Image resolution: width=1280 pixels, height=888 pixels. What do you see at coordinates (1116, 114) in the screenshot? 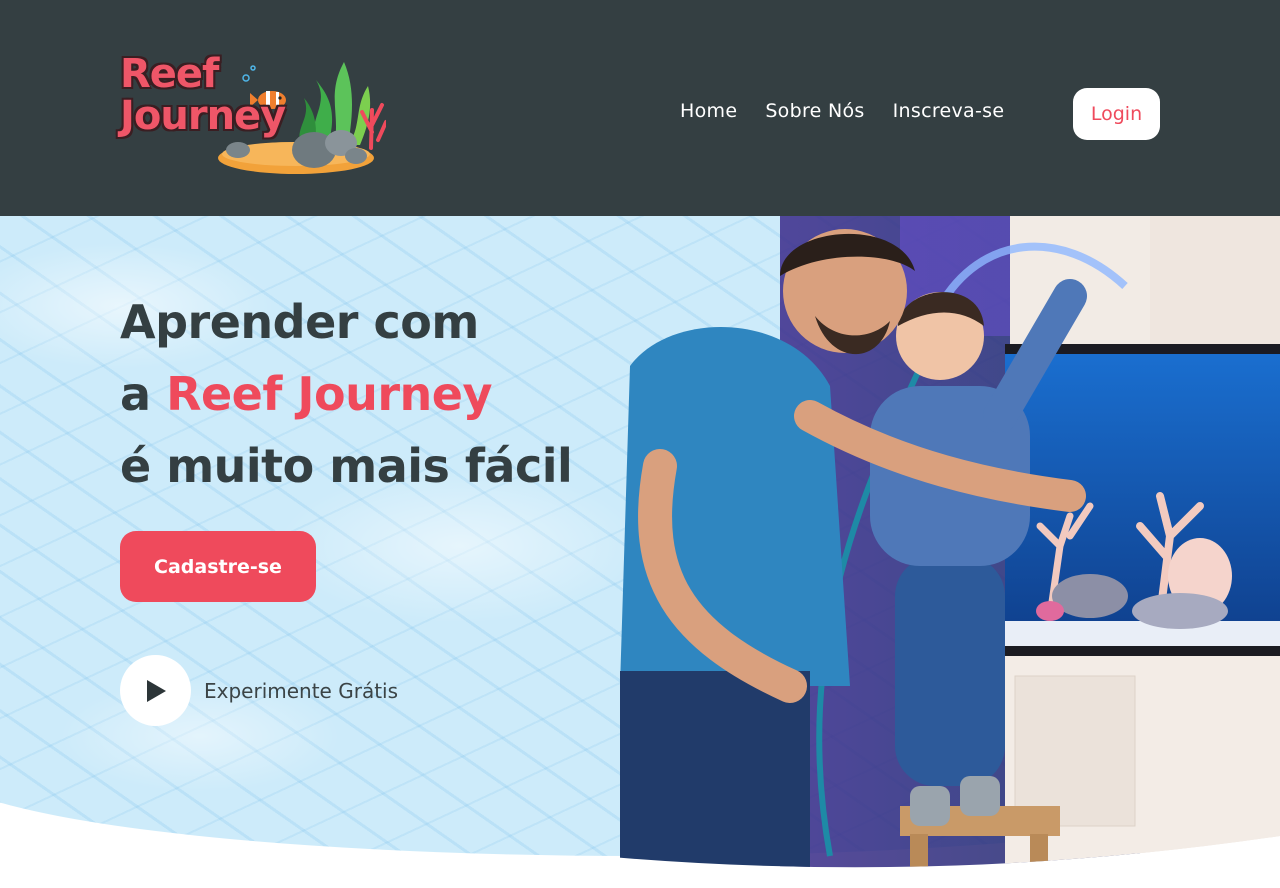
I see `login-button: Login` at bounding box center [1116, 114].